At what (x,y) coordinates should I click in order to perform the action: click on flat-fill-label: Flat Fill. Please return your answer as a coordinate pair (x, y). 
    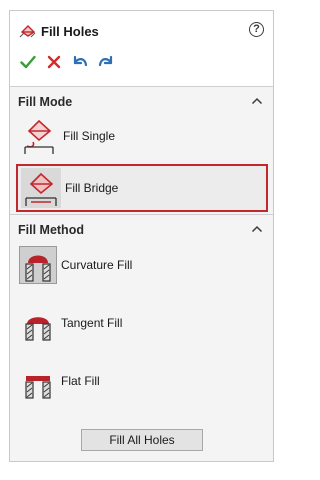
    Looking at the image, I should click on (80, 381).